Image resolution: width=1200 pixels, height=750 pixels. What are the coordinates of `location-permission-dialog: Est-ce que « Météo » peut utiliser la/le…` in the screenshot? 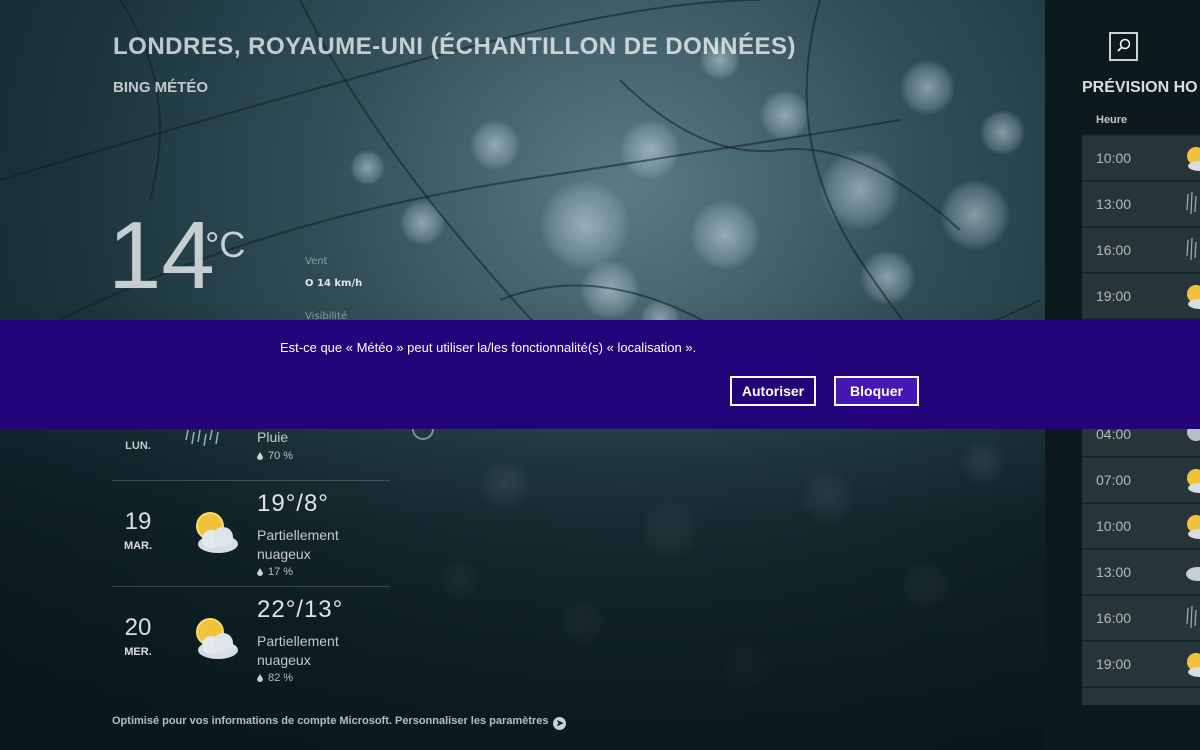 It's located at (600, 374).